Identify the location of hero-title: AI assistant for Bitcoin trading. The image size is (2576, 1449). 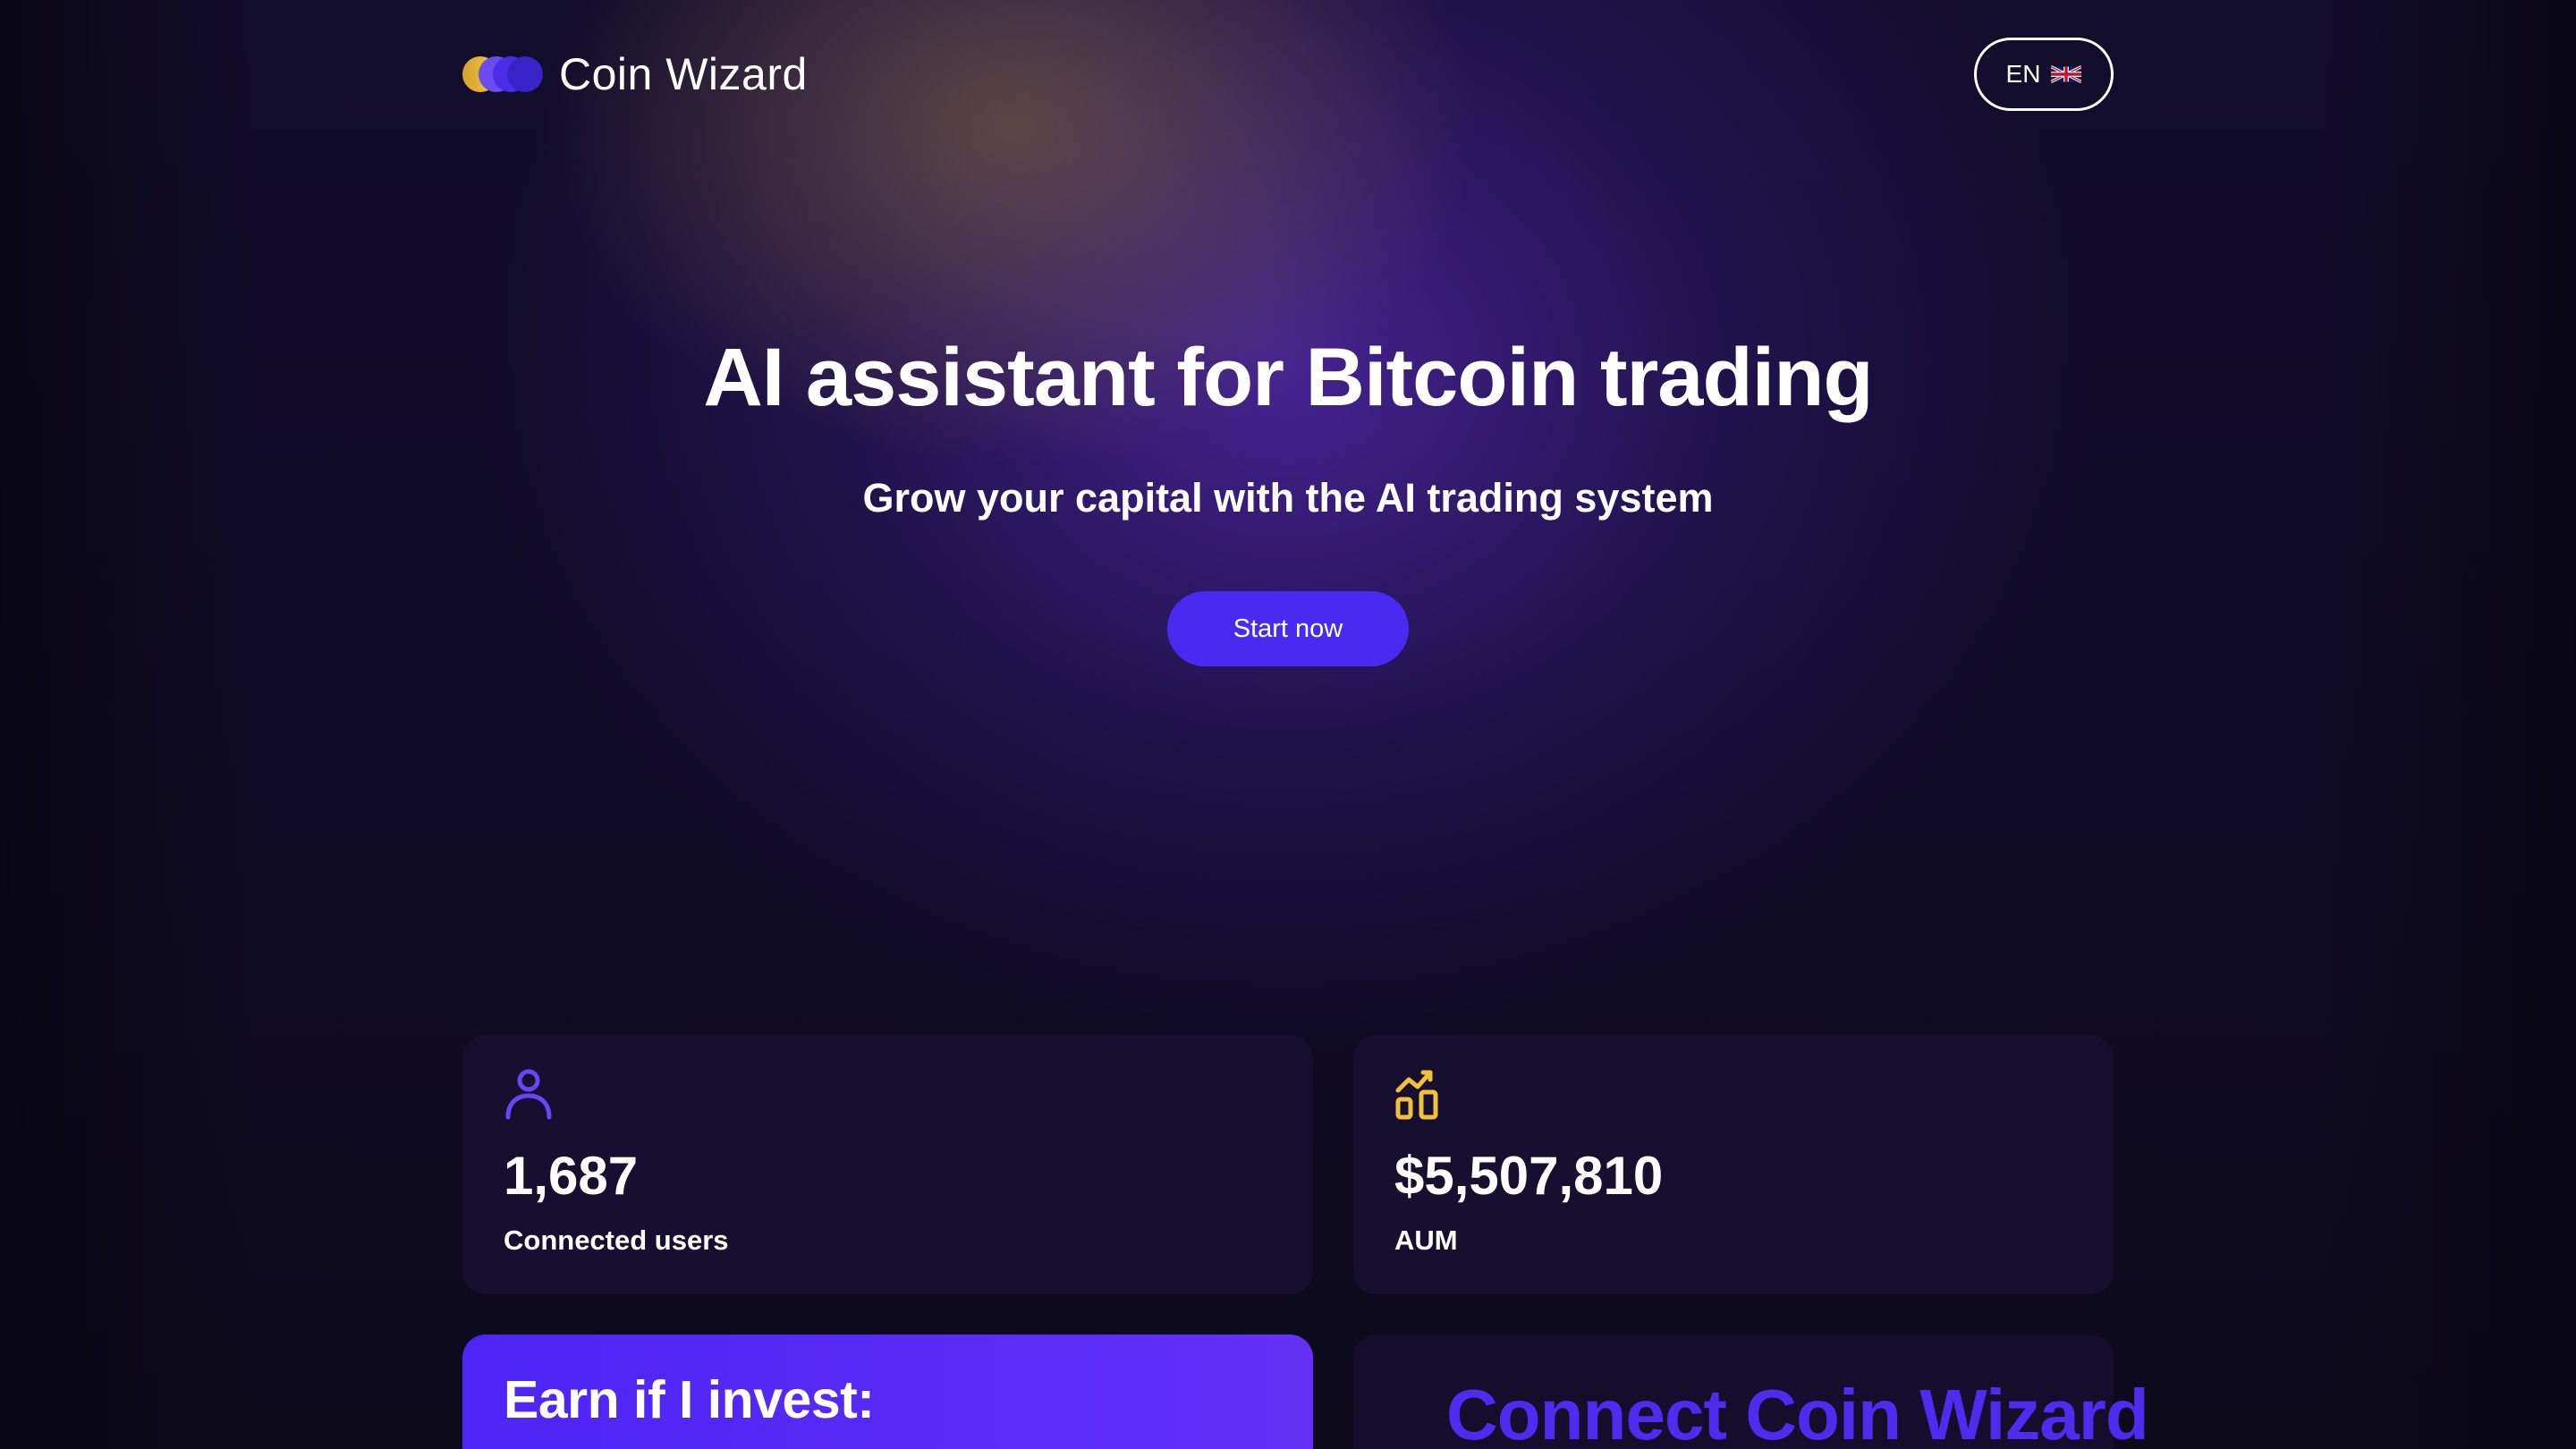
(1288, 377).